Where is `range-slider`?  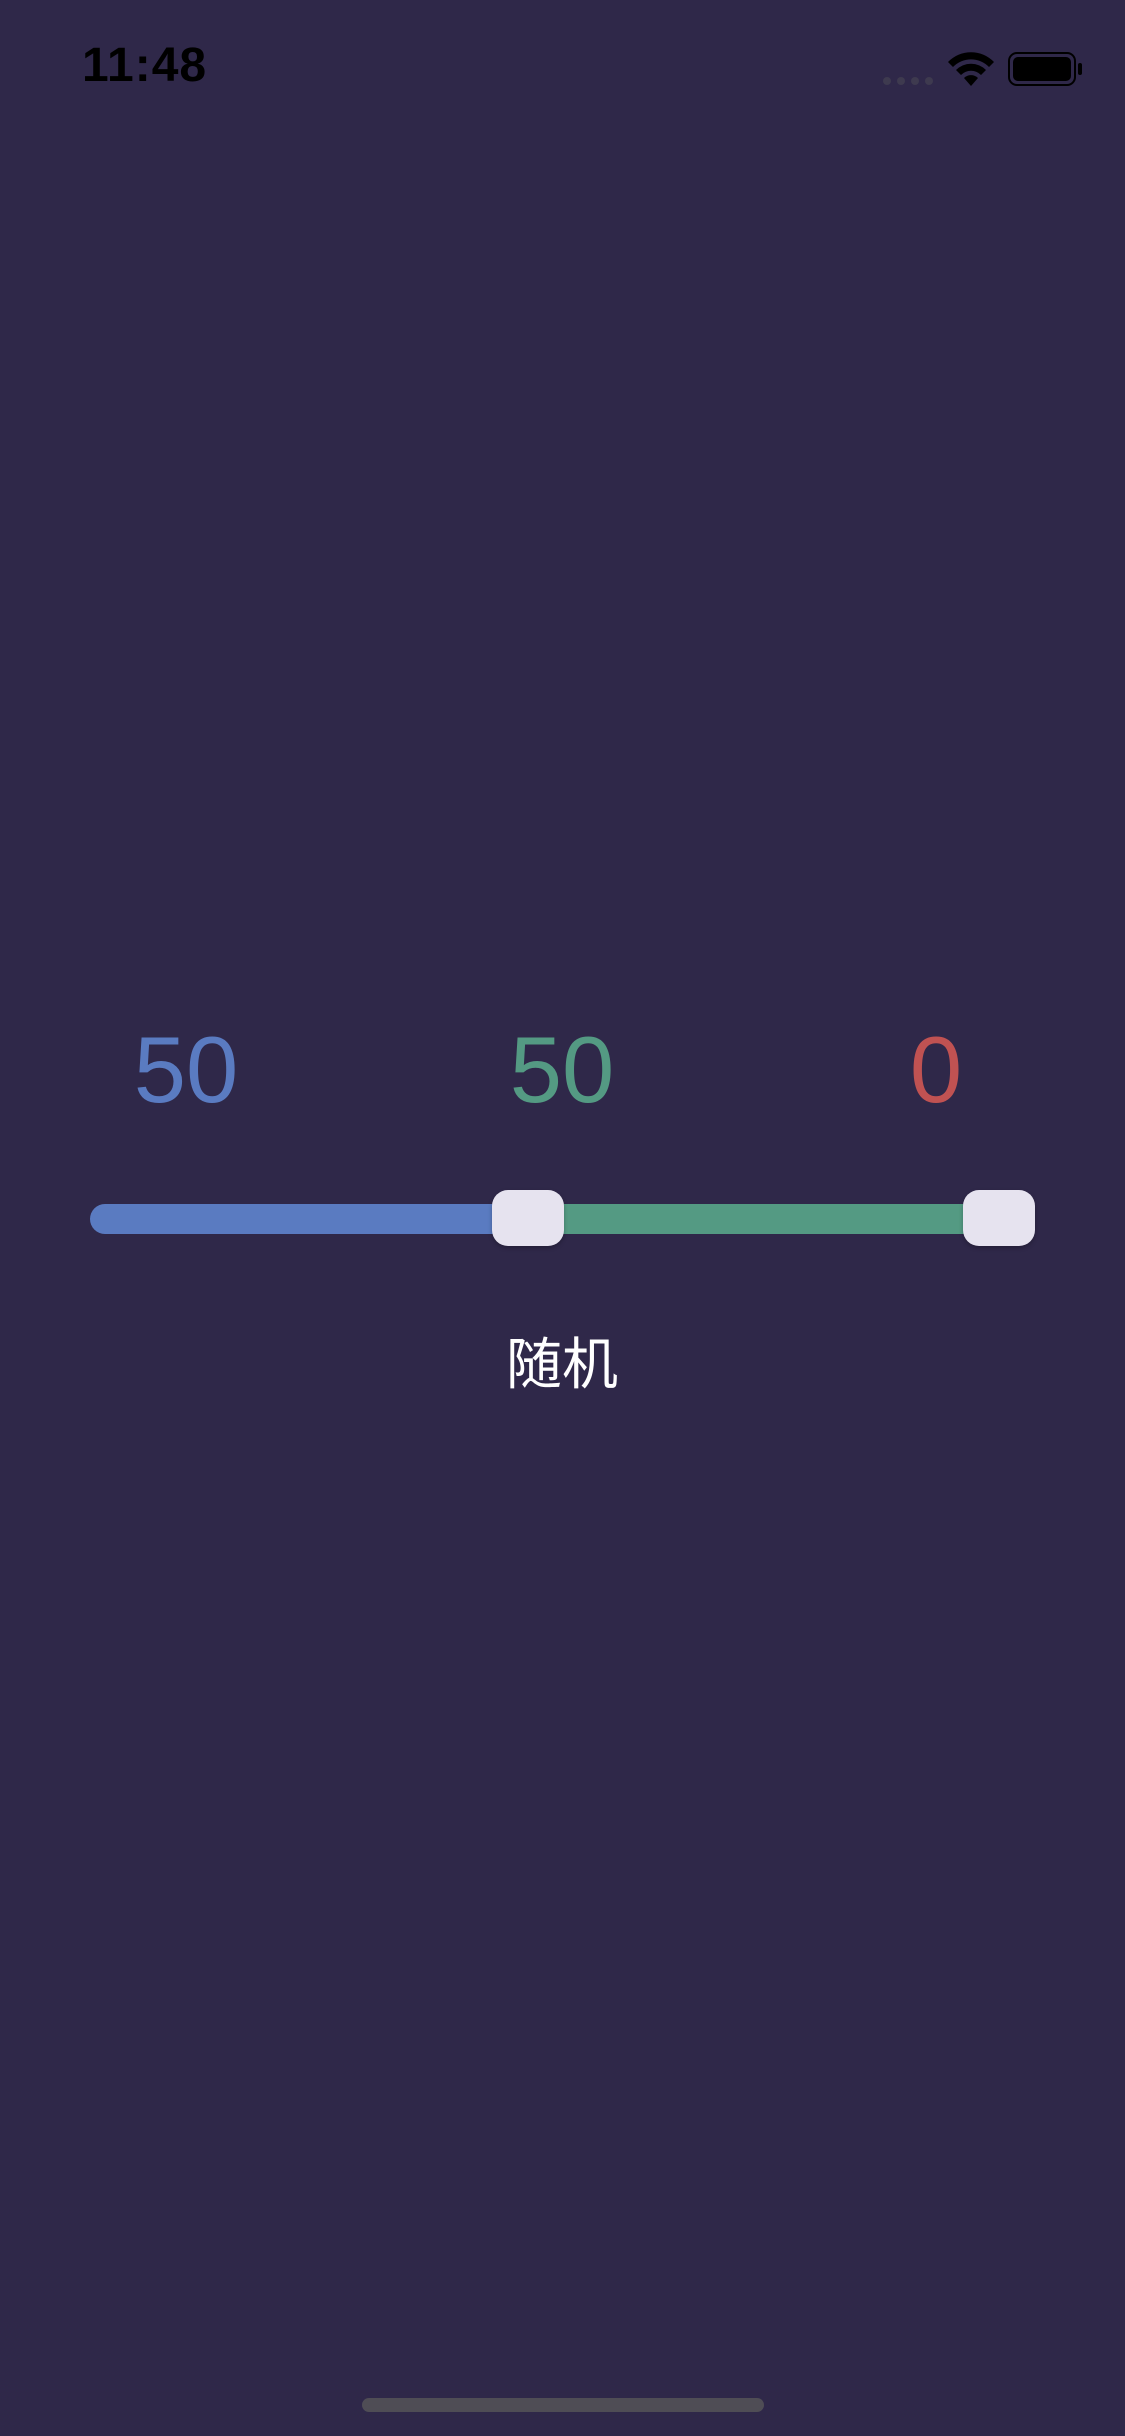 range-slider is located at coordinates (562, 1220).